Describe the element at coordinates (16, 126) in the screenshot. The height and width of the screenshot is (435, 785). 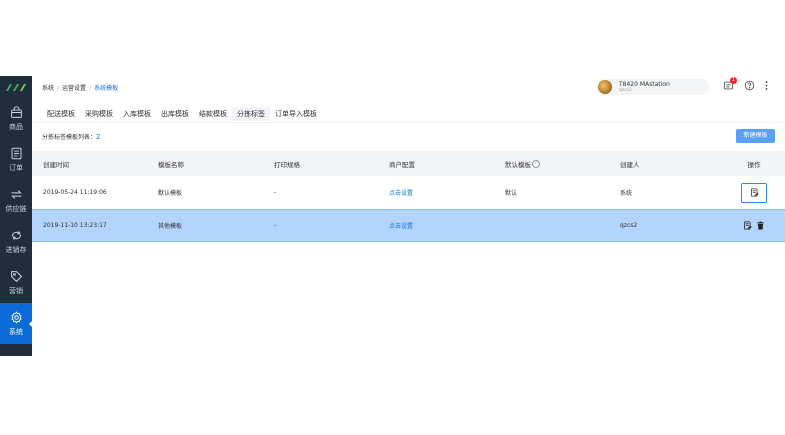
I see `sidebar-item-label: 商品` at that location.